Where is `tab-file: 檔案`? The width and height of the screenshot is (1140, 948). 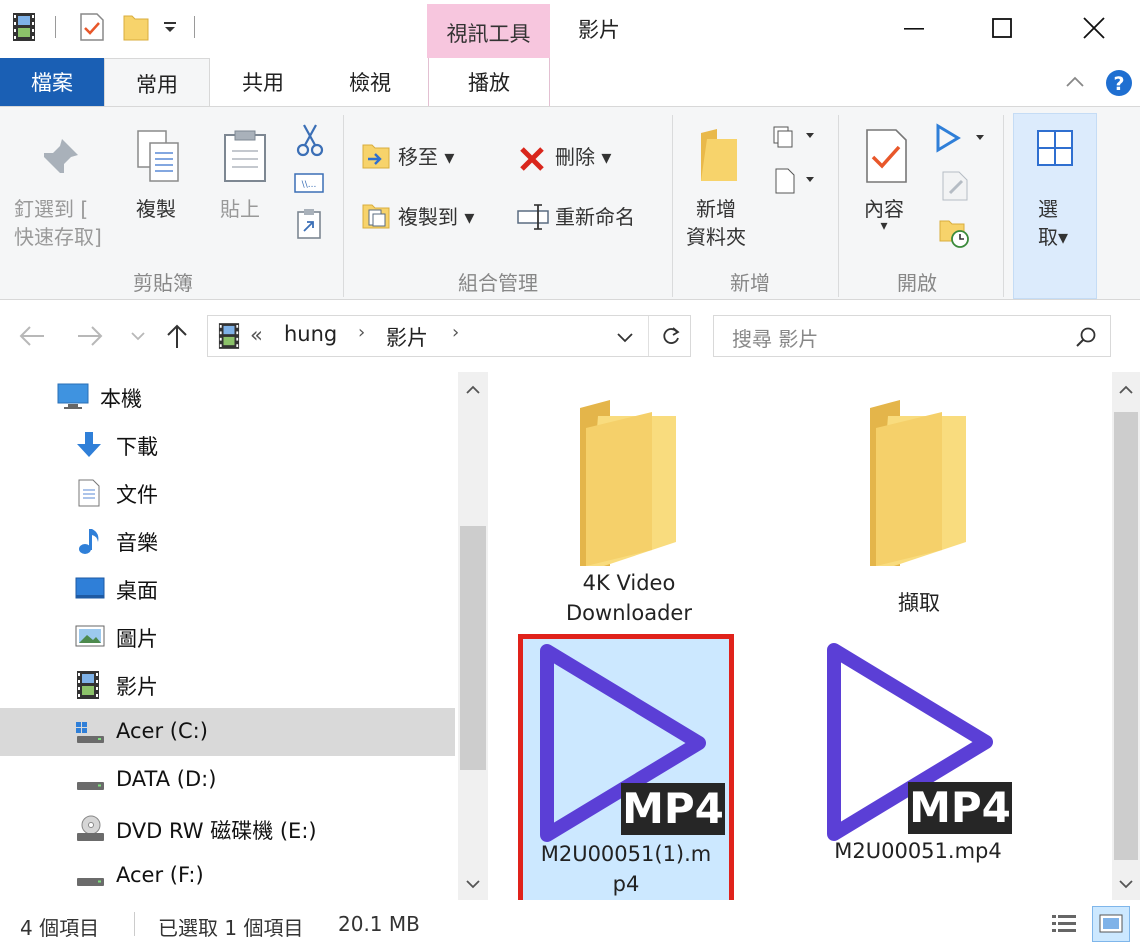
tab-file: 檔案 is located at coordinates (52, 82).